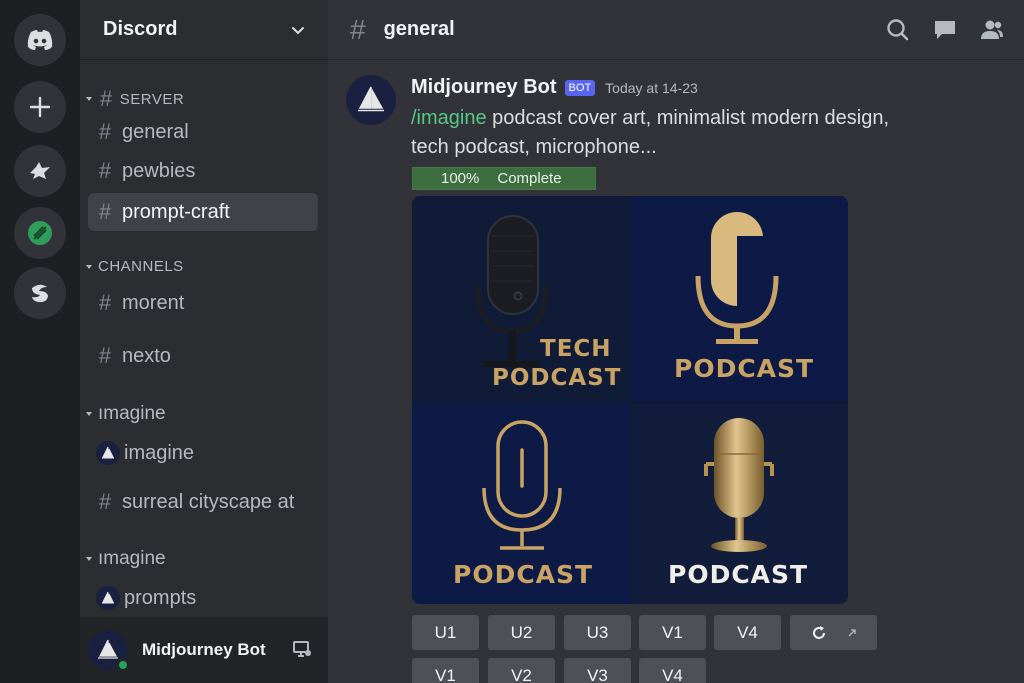 Image resolution: width=1024 pixels, height=683 pixels. What do you see at coordinates (419, 29) in the screenshot?
I see `channel-title: general` at bounding box center [419, 29].